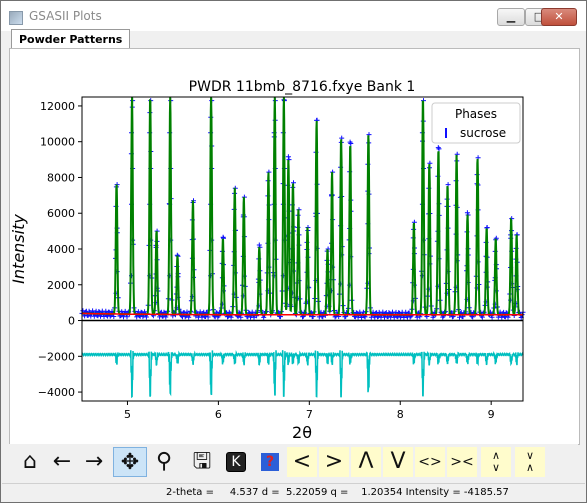  What do you see at coordinates (61, 177) in the screenshot?
I see `y-tick-label: 8000` at bounding box center [61, 177].